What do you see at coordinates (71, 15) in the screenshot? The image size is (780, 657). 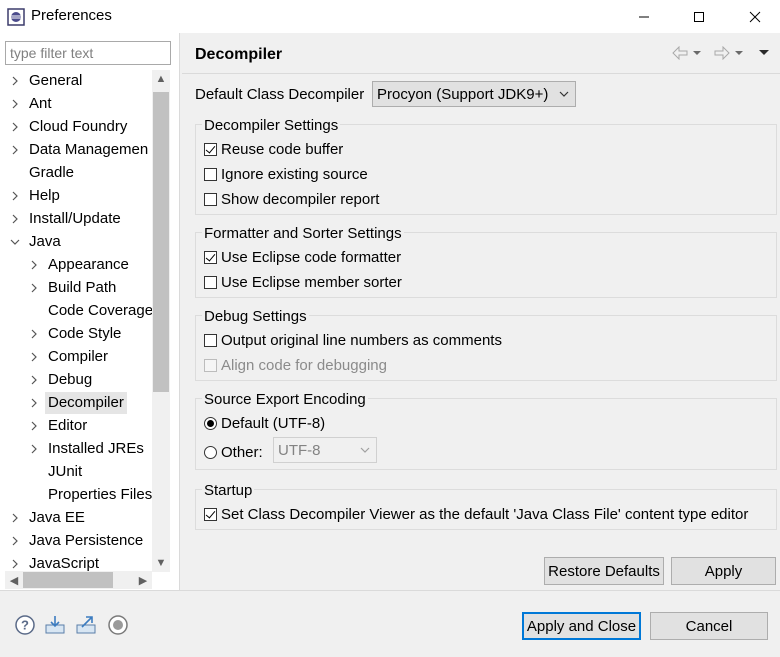 I see `window-title: Preferences` at bounding box center [71, 15].